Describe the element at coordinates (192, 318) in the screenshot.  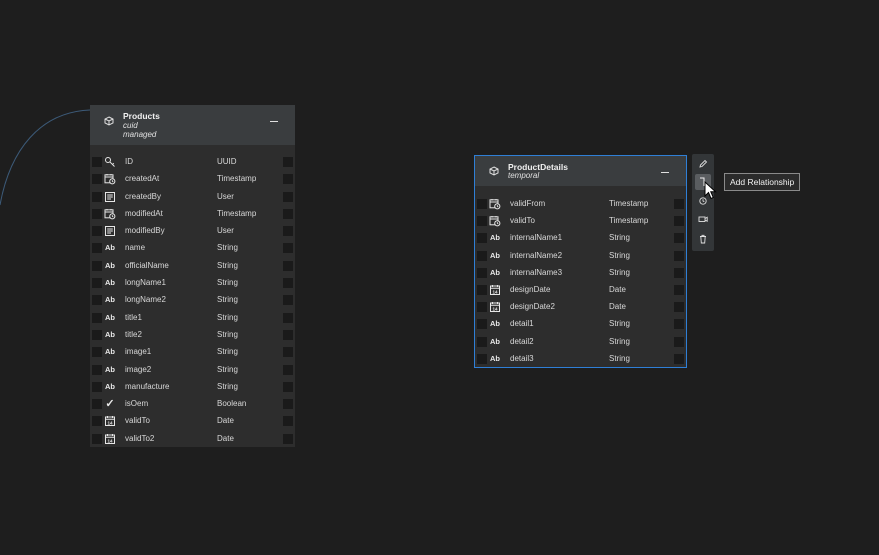
I see `field-row: Ab title1 String` at that location.